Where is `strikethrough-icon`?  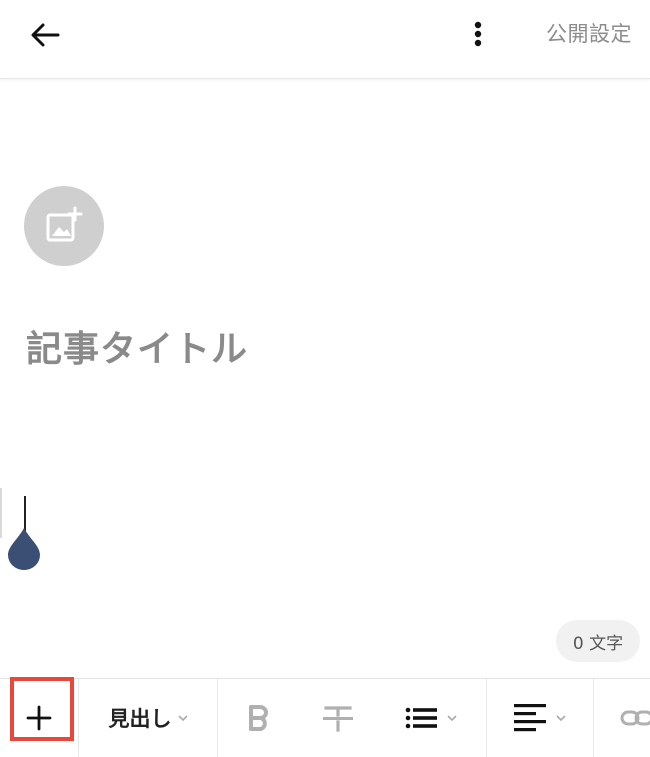
strikethrough-icon is located at coordinates (338, 719).